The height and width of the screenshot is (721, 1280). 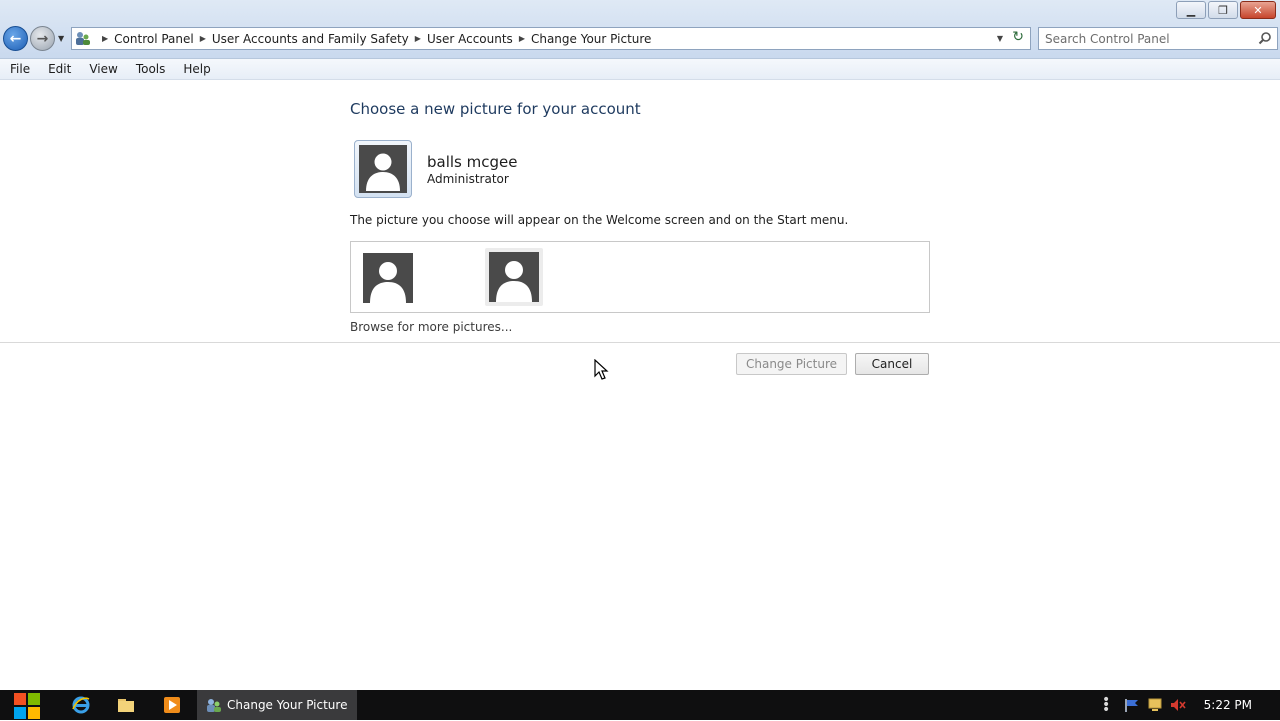 I want to click on explorer-folder-icon, so click(x=126, y=705).